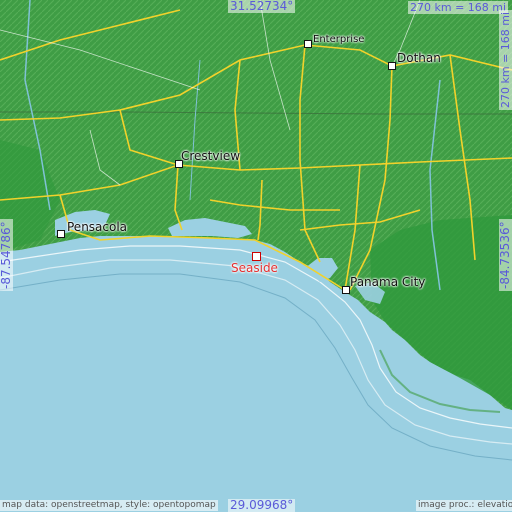  I want to click on city-label-panama-city: Panama City, so click(388, 282).